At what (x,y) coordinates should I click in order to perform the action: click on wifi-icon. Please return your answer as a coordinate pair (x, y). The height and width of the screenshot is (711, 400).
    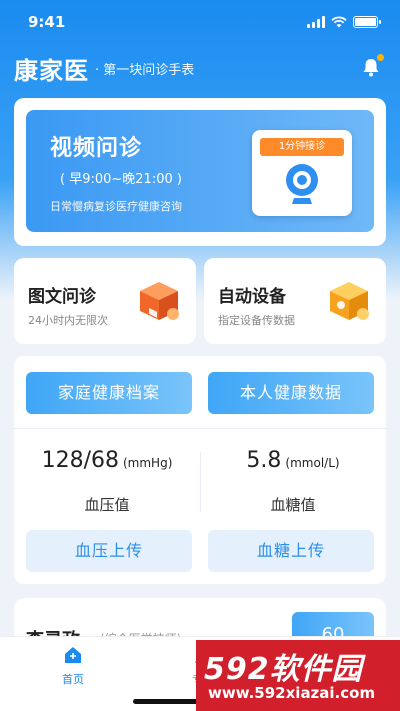
    Looking at the image, I should click on (339, 22).